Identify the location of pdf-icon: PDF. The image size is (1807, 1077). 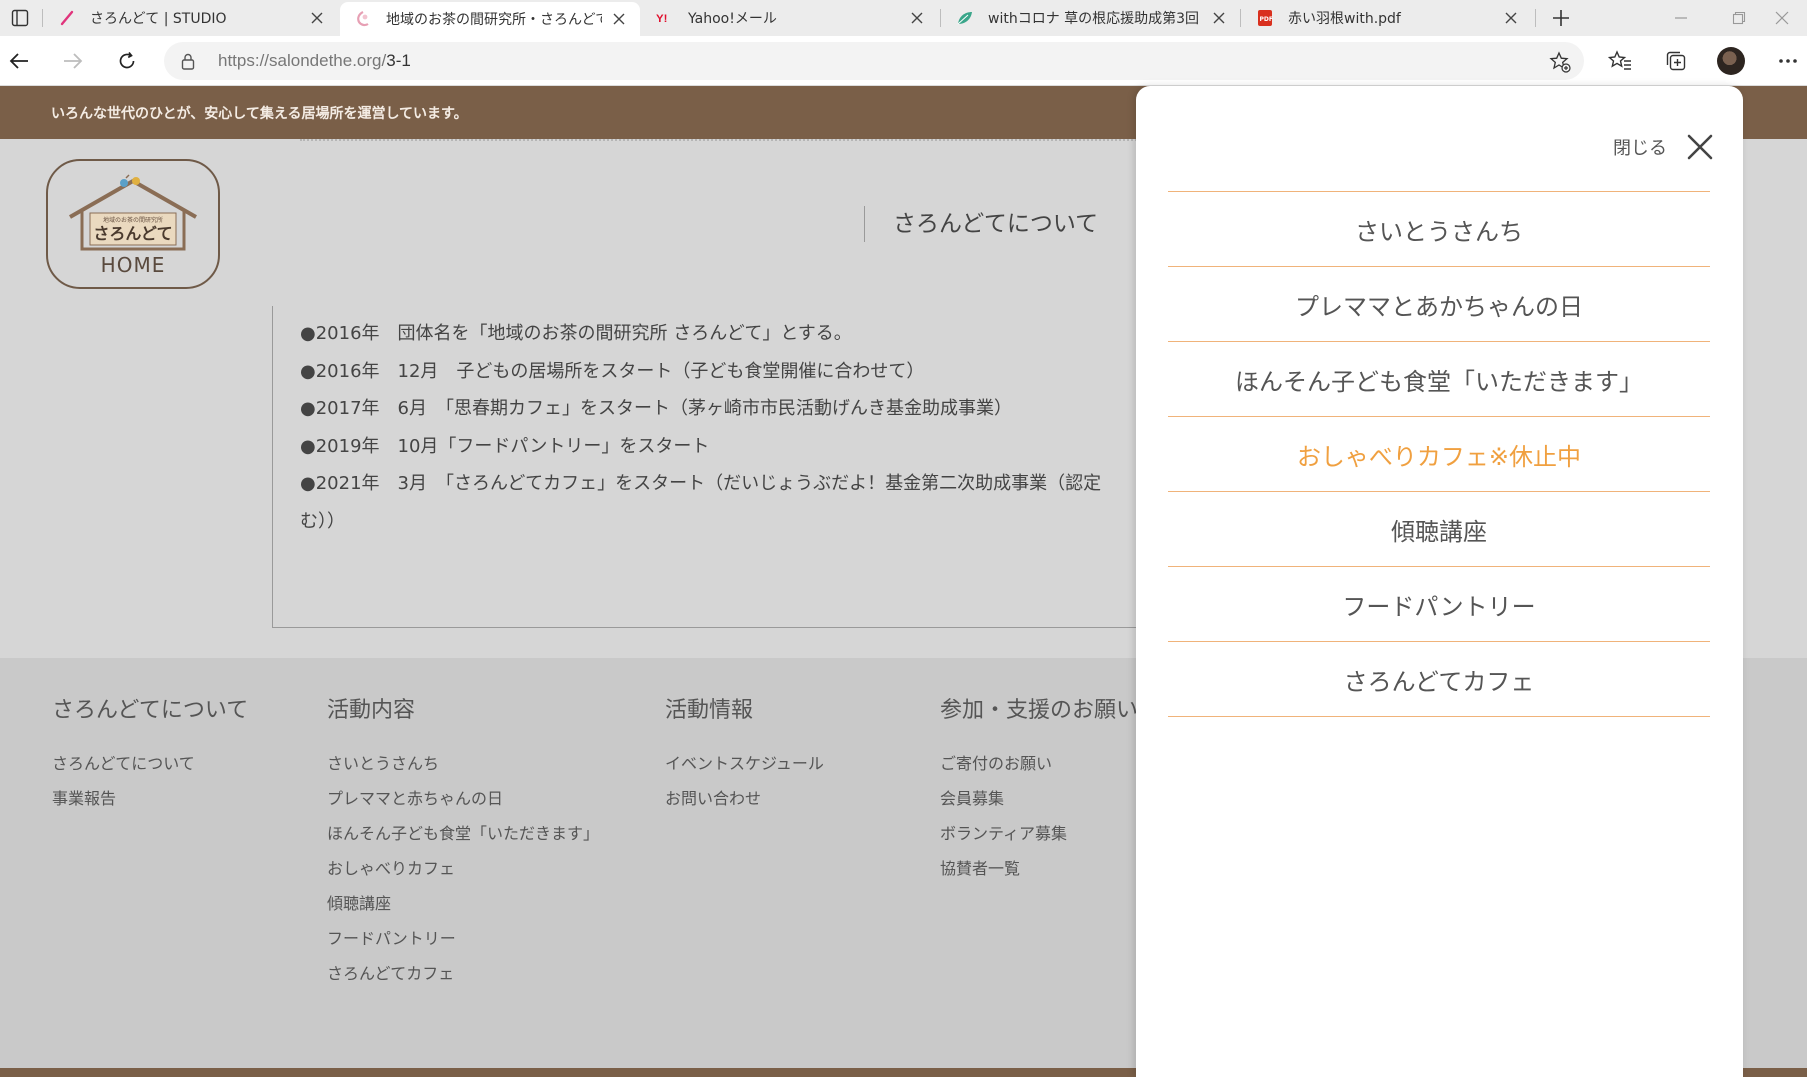
(1265, 18).